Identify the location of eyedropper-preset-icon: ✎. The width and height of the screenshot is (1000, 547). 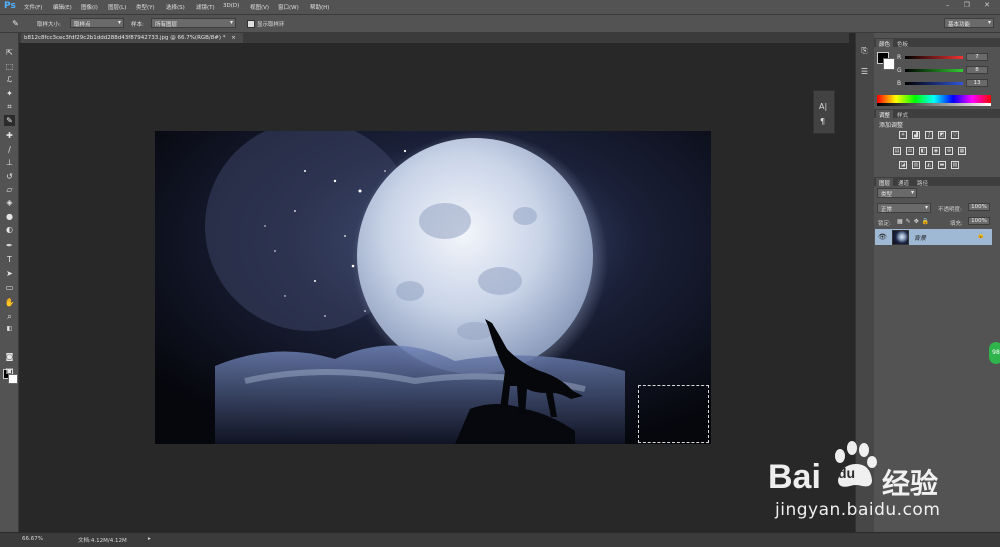
(15, 23).